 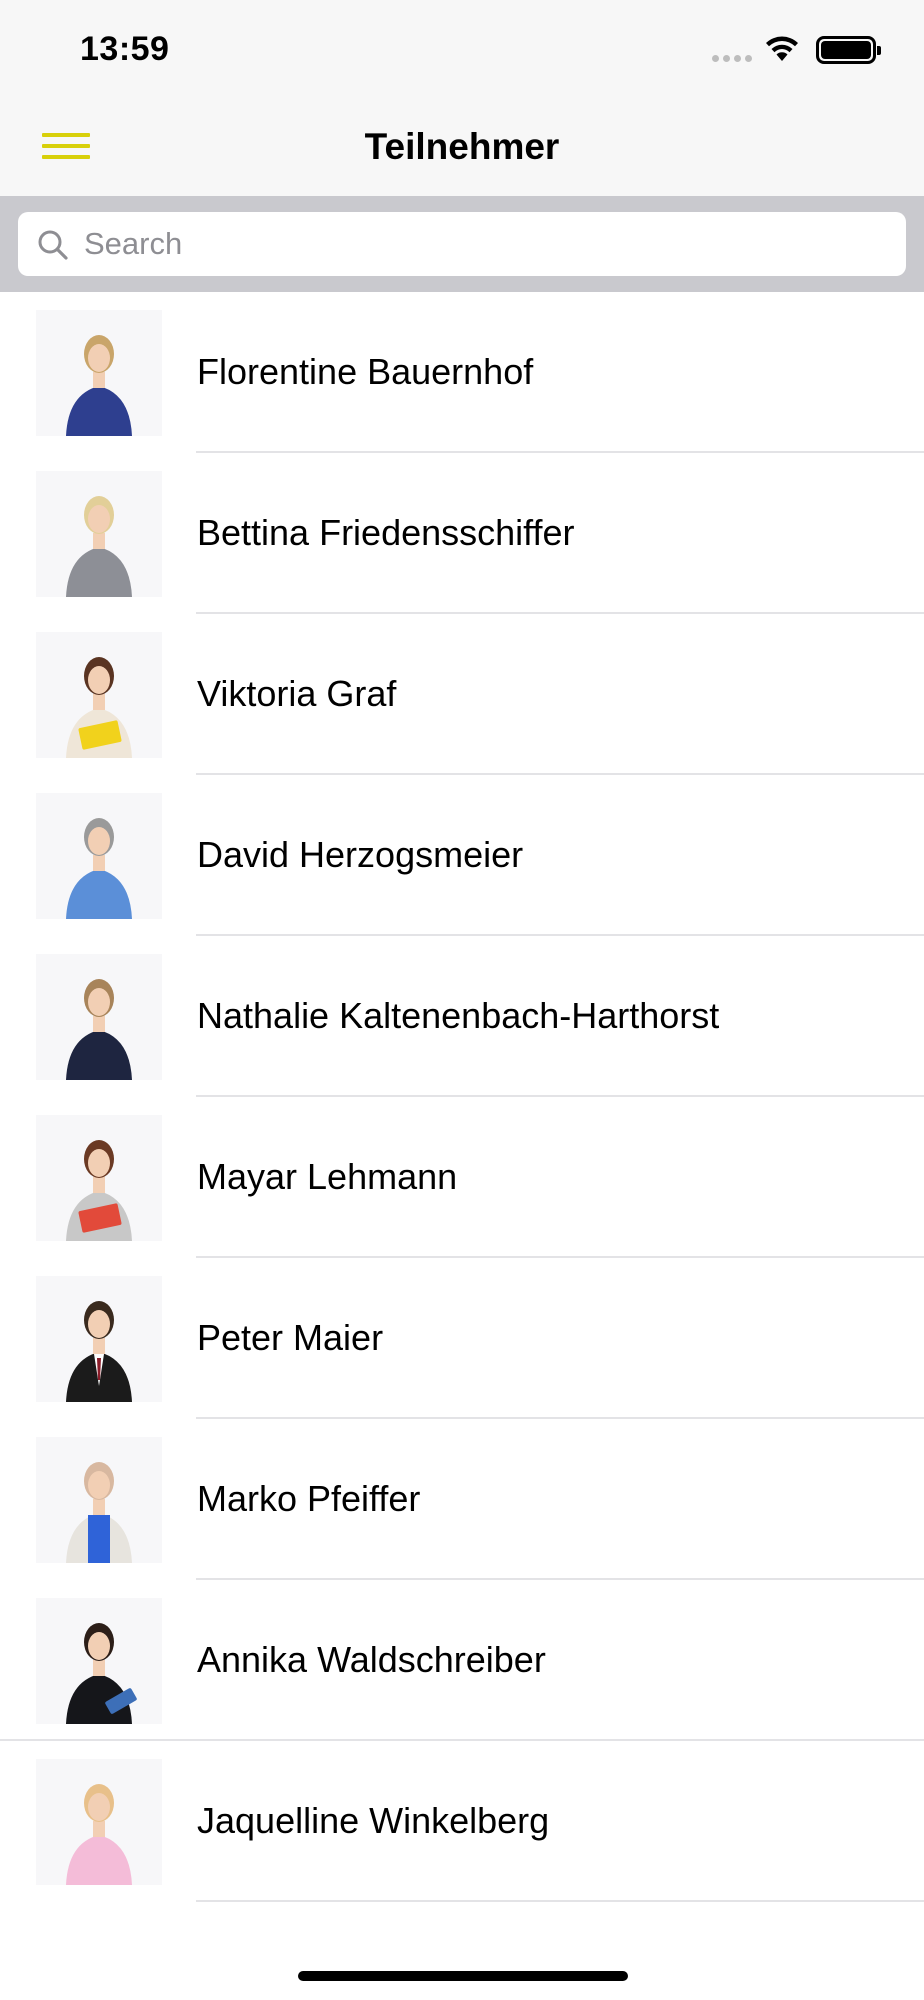 What do you see at coordinates (484, 244) in the screenshot?
I see `search-input` at bounding box center [484, 244].